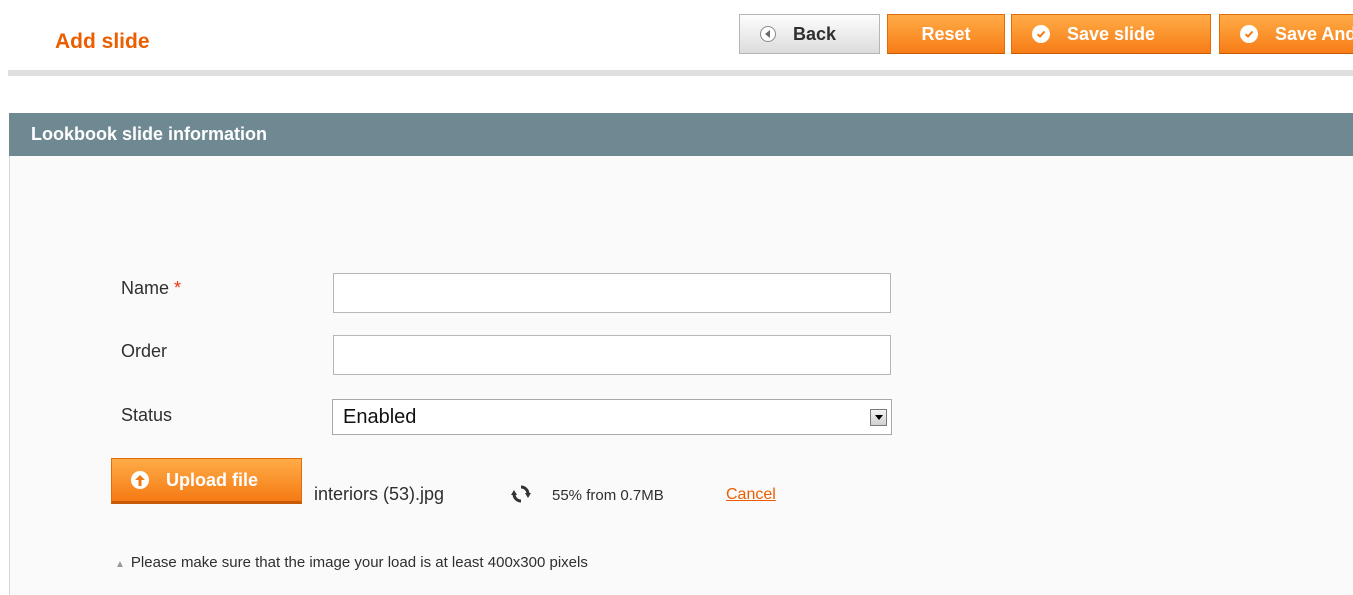 This screenshot has width=1353, height=595. What do you see at coordinates (212, 479) in the screenshot?
I see `upload-file-button-label: Upload file` at bounding box center [212, 479].